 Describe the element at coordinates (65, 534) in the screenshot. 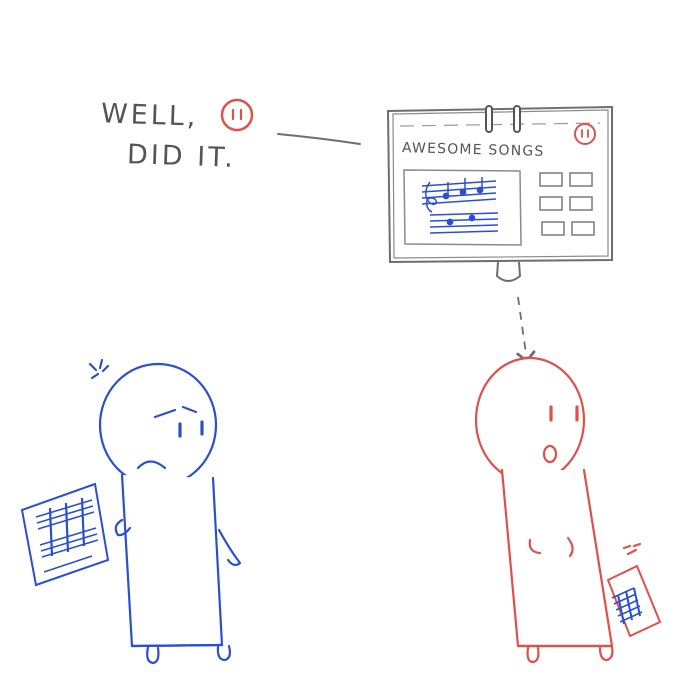

I see `blue-sheet-music` at that location.